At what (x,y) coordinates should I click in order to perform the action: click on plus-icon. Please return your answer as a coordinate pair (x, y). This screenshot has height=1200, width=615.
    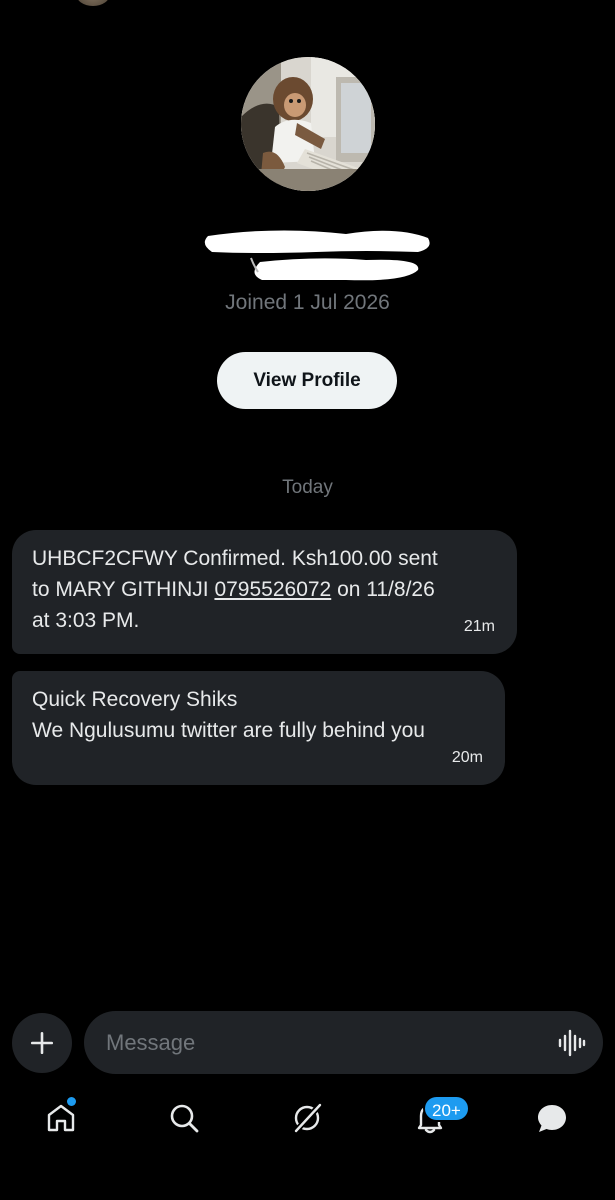
    Looking at the image, I should click on (42, 1043).